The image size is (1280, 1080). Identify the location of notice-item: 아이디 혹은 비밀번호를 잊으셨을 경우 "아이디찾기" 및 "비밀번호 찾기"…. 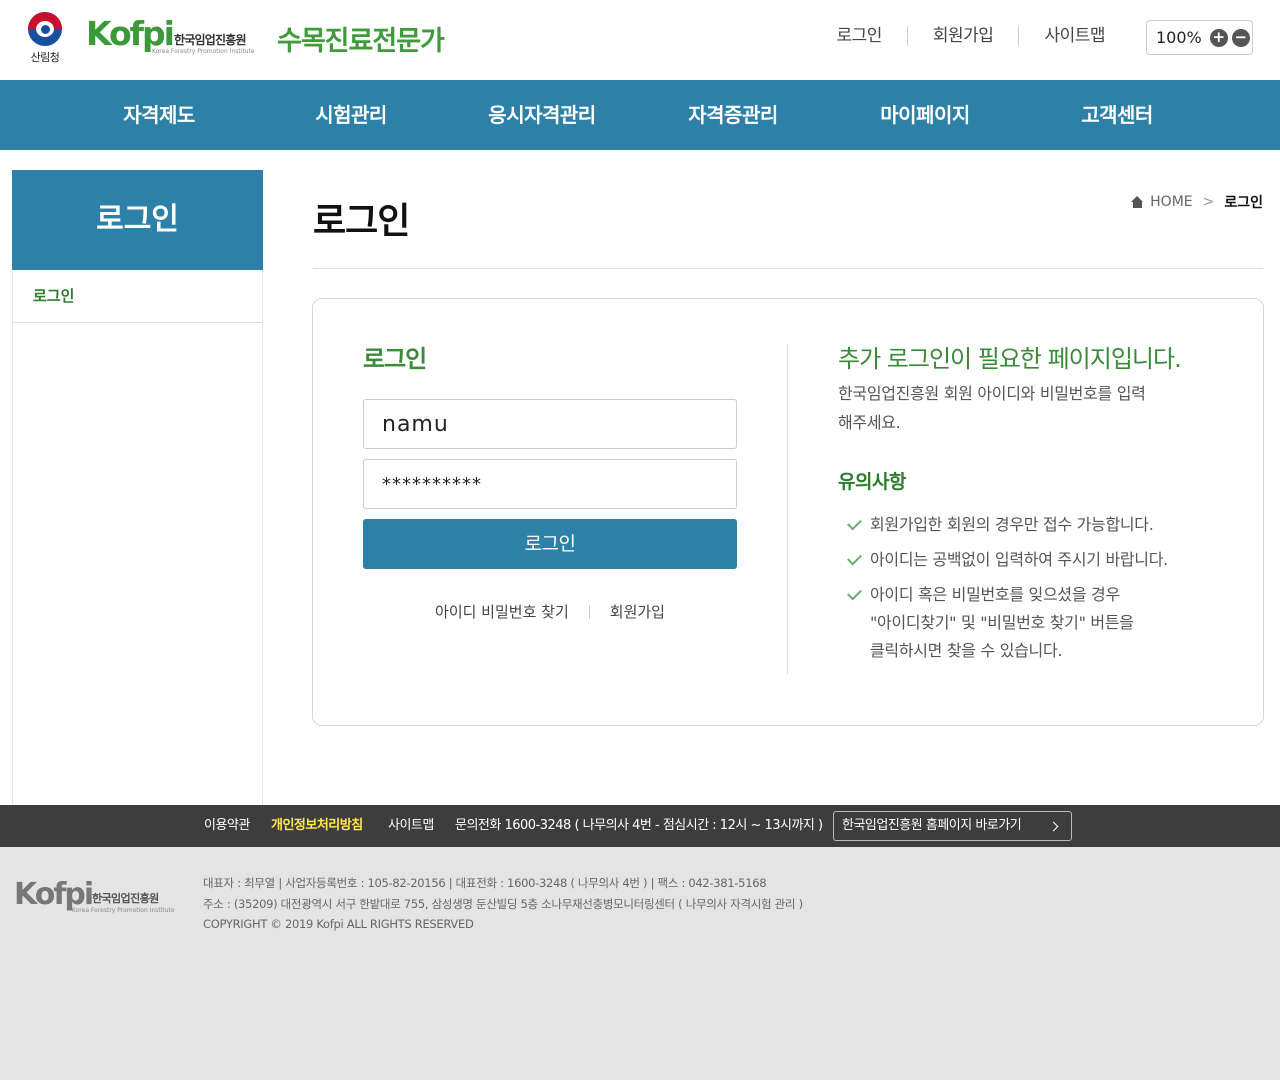
(996, 623).